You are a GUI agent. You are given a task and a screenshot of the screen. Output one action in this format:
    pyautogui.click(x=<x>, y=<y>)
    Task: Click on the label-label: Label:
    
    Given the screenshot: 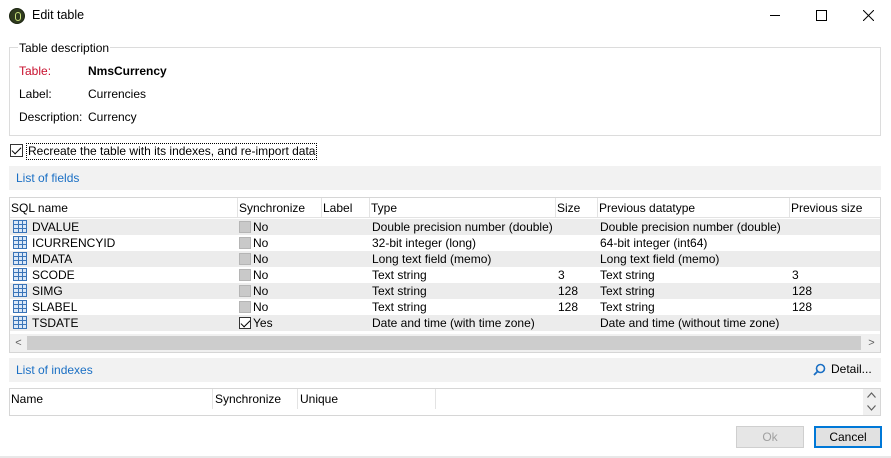 What is the action you would take?
    pyautogui.click(x=35, y=94)
    